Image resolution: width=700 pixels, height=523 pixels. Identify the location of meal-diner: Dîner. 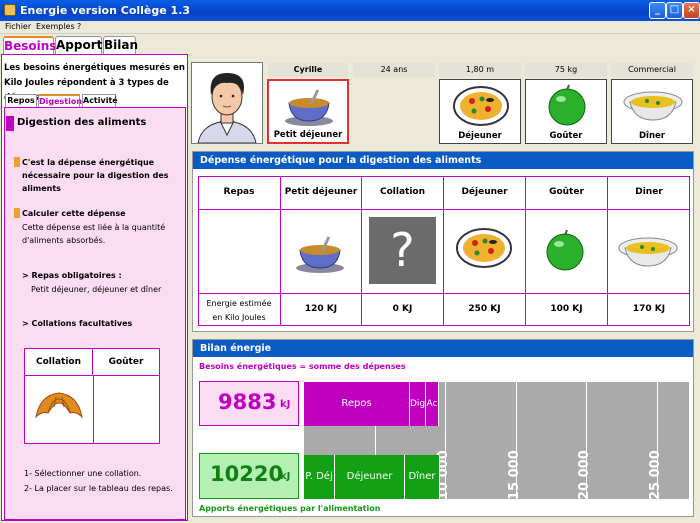
(652, 111).